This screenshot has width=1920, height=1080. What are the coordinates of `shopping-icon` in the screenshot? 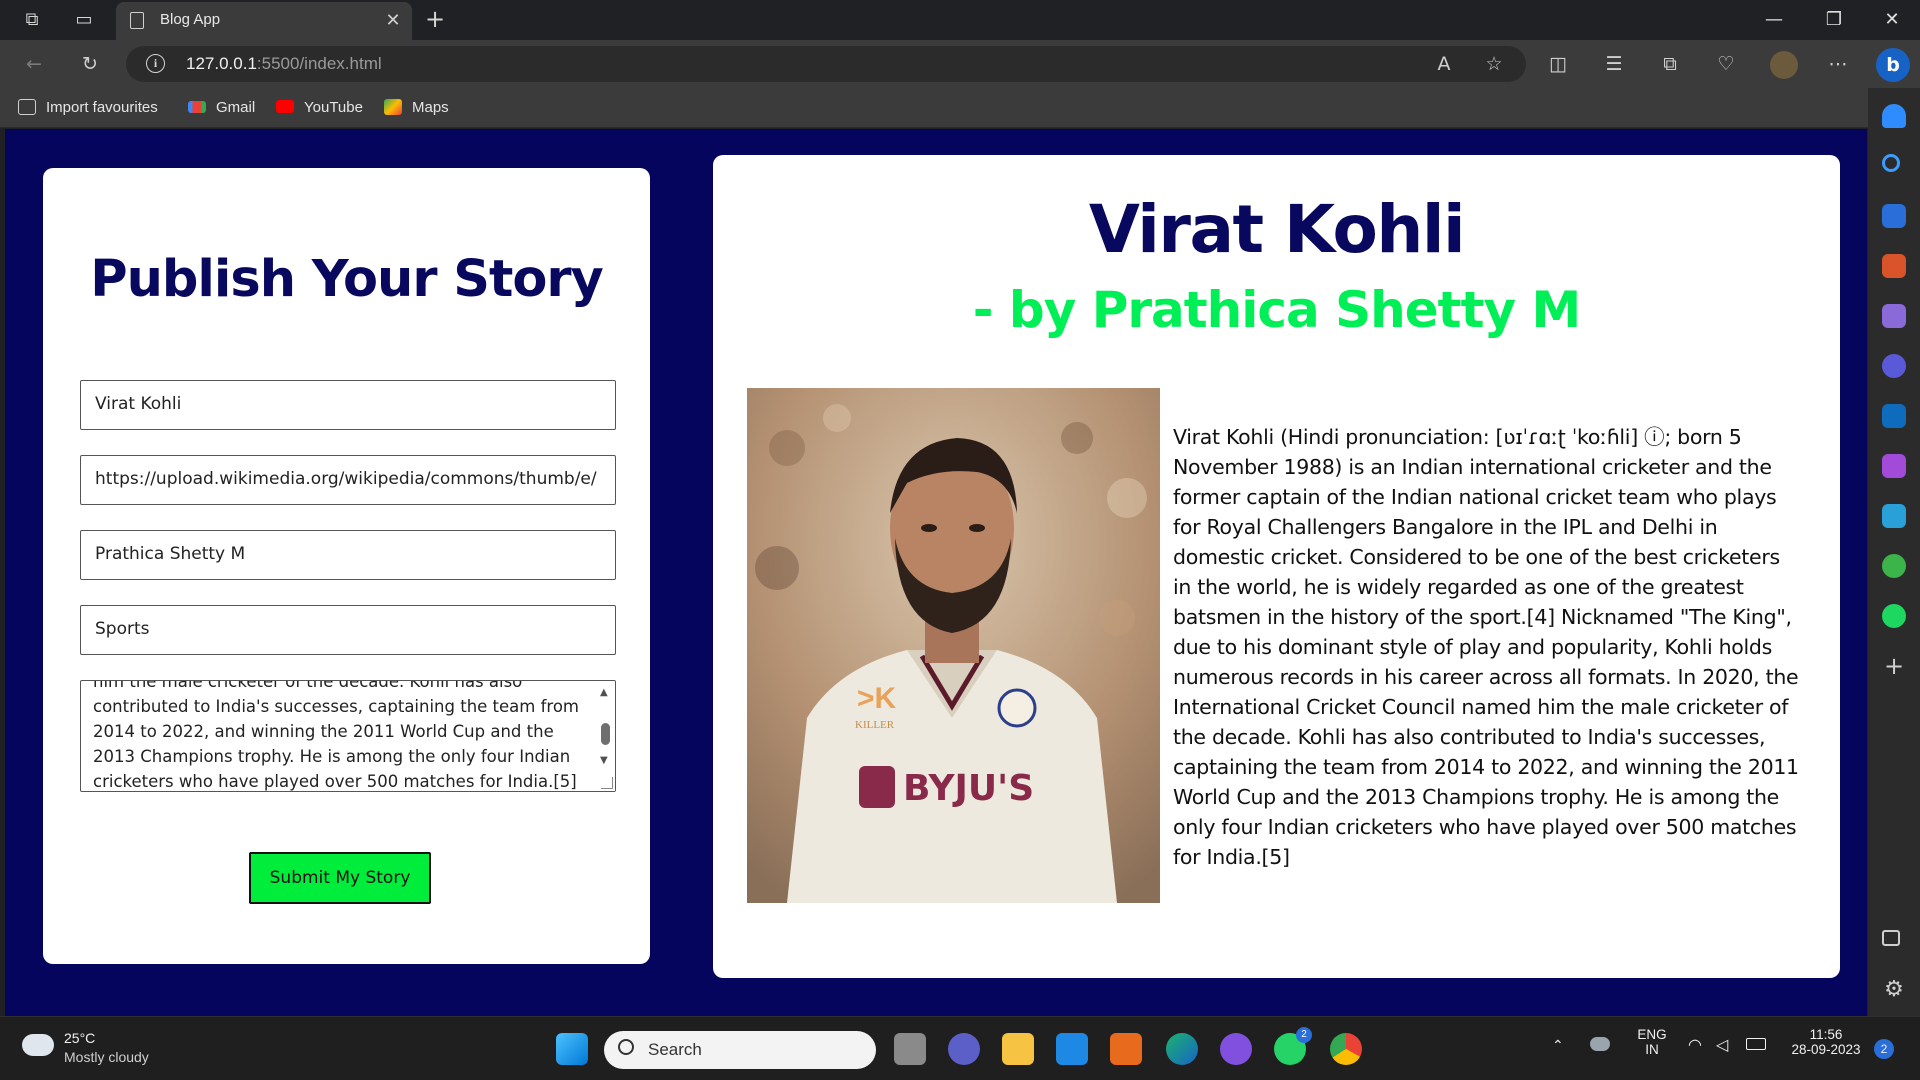 It's located at (1894, 216).